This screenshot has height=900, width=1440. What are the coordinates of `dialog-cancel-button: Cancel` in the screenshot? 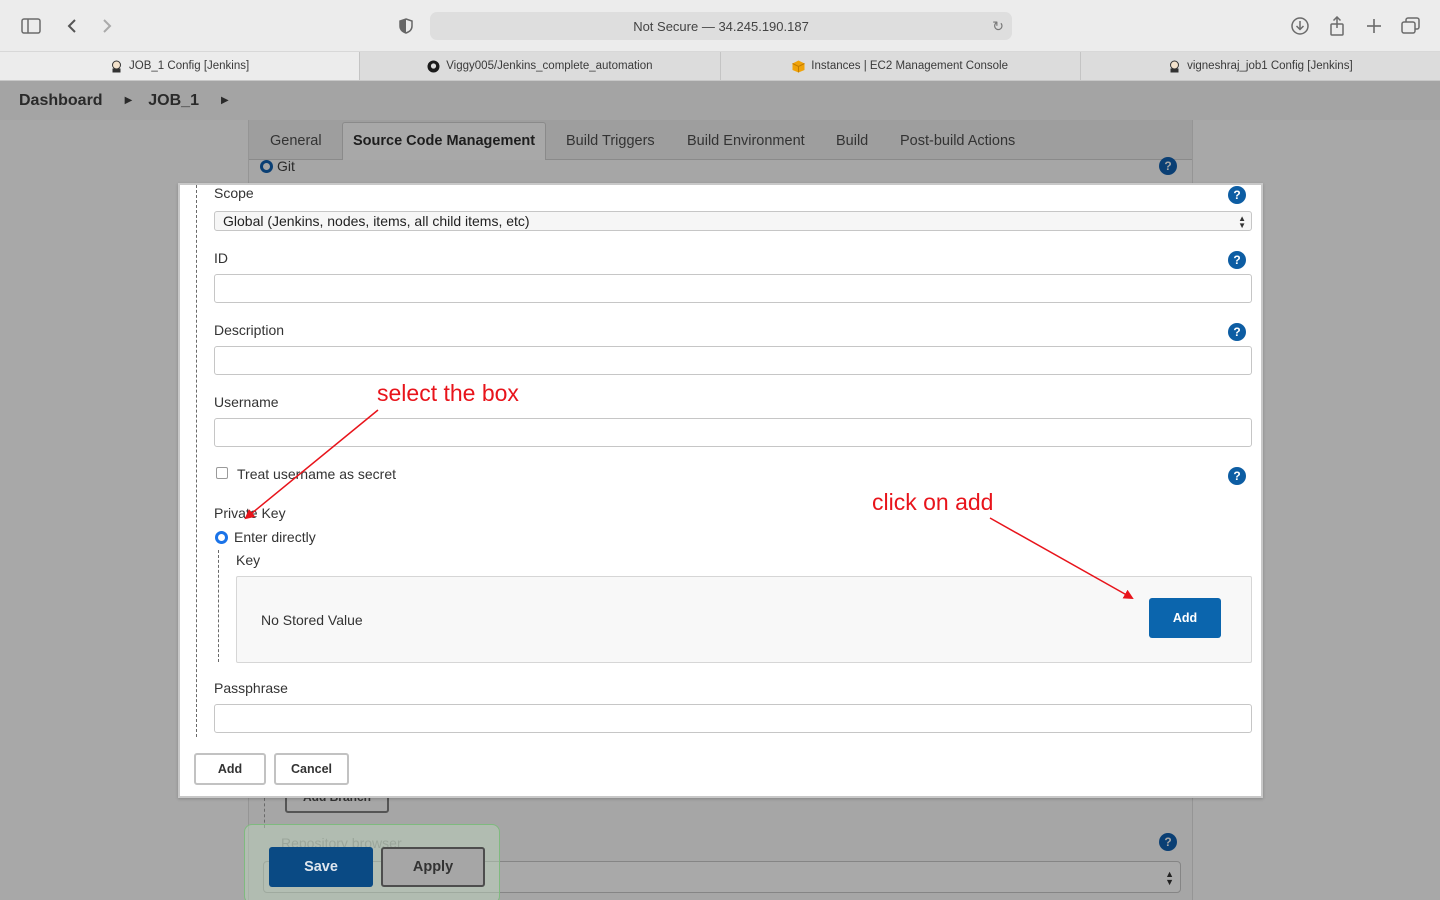 It's located at (311, 769).